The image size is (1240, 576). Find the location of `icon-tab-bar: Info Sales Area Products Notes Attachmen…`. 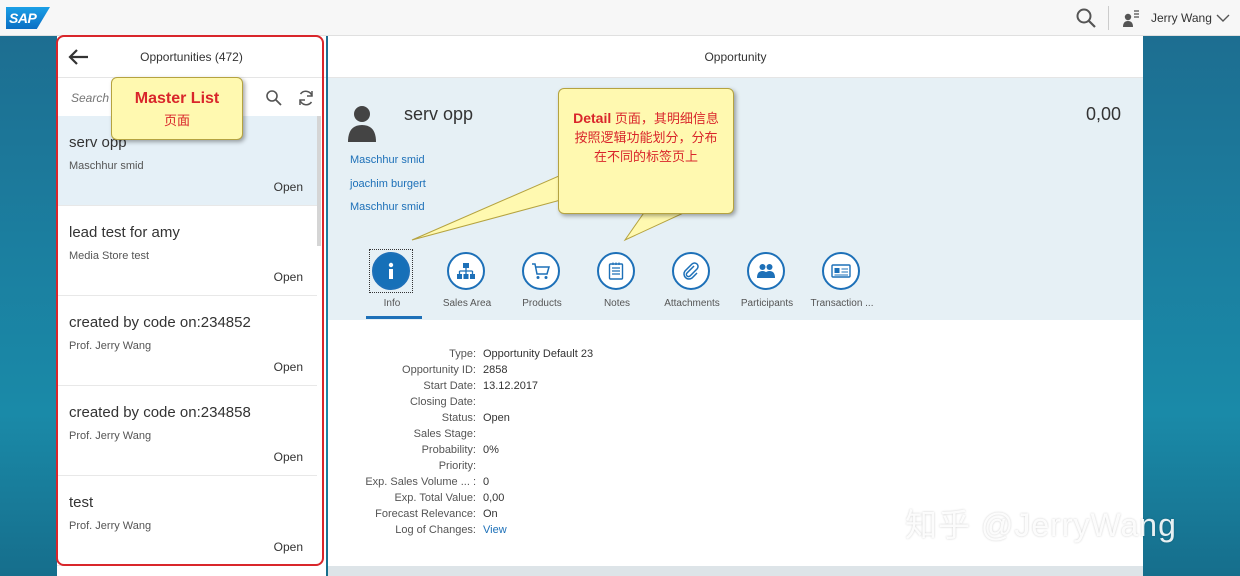

icon-tab-bar: Info Sales Area Products Notes Attachmen… is located at coordinates (638, 284).